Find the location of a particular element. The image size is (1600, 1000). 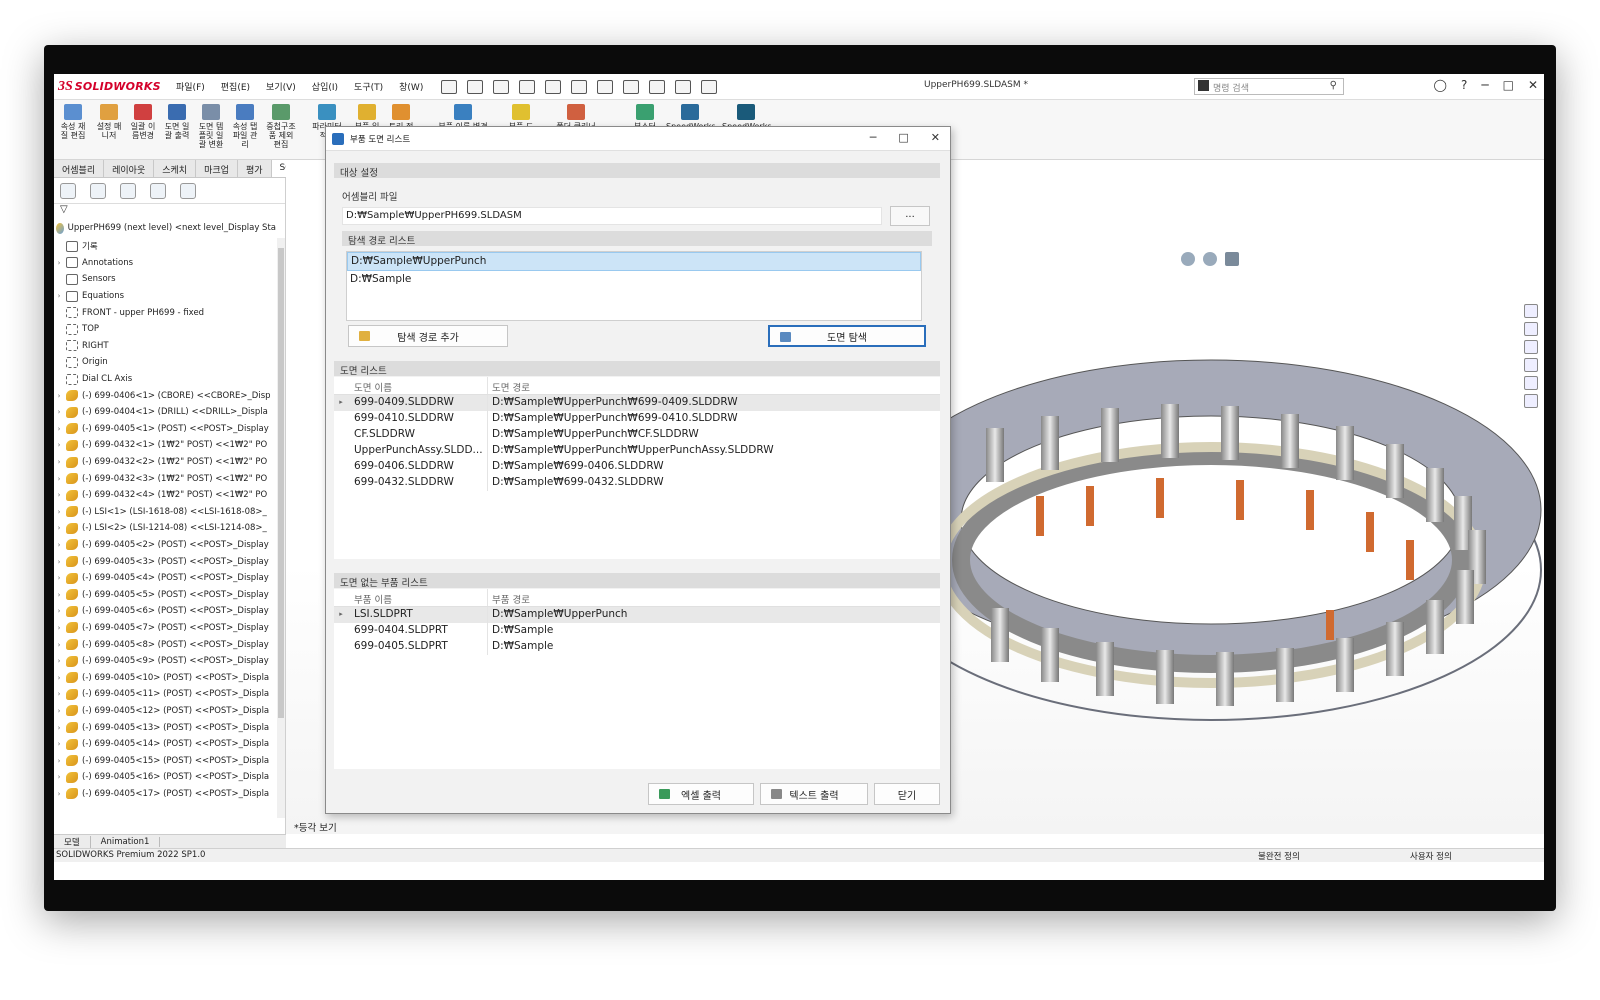

menu-window: 창(W) is located at coordinates (411, 86).